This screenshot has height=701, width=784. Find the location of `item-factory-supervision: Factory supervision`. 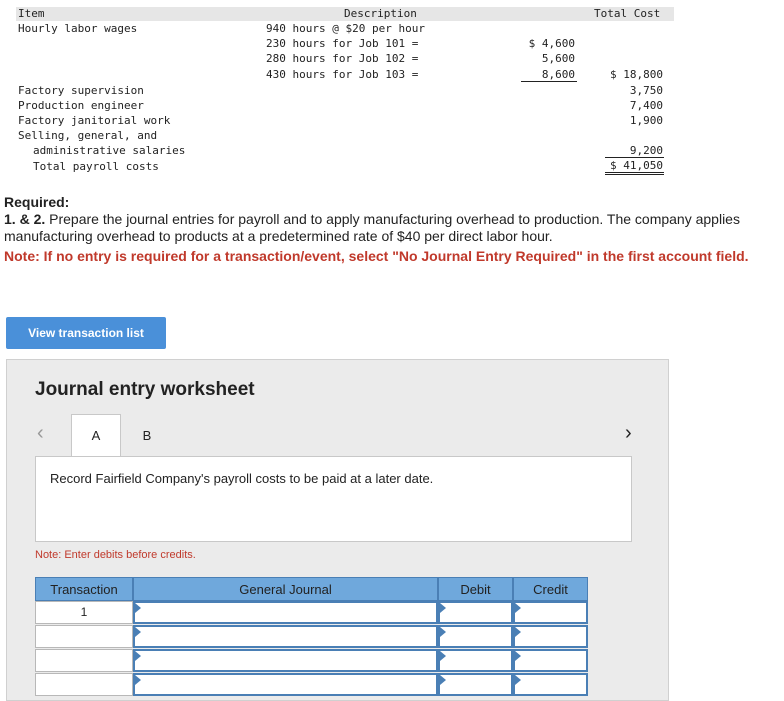

item-factory-supervision: Factory supervision is located at coordinates (81, 90).